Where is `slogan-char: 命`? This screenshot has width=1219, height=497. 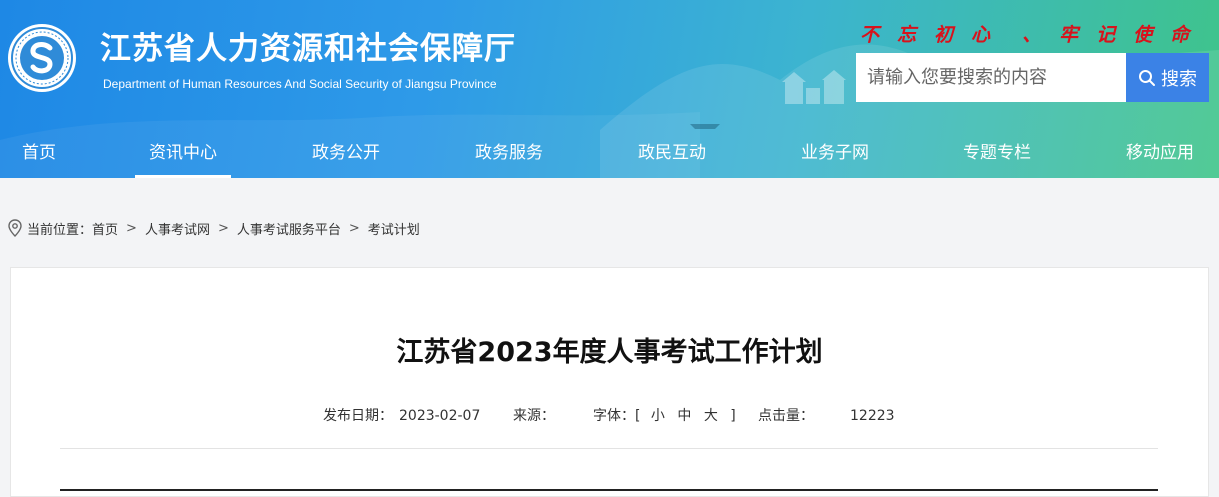
slogan-char: 命 is located at coordinates (1180, 35).